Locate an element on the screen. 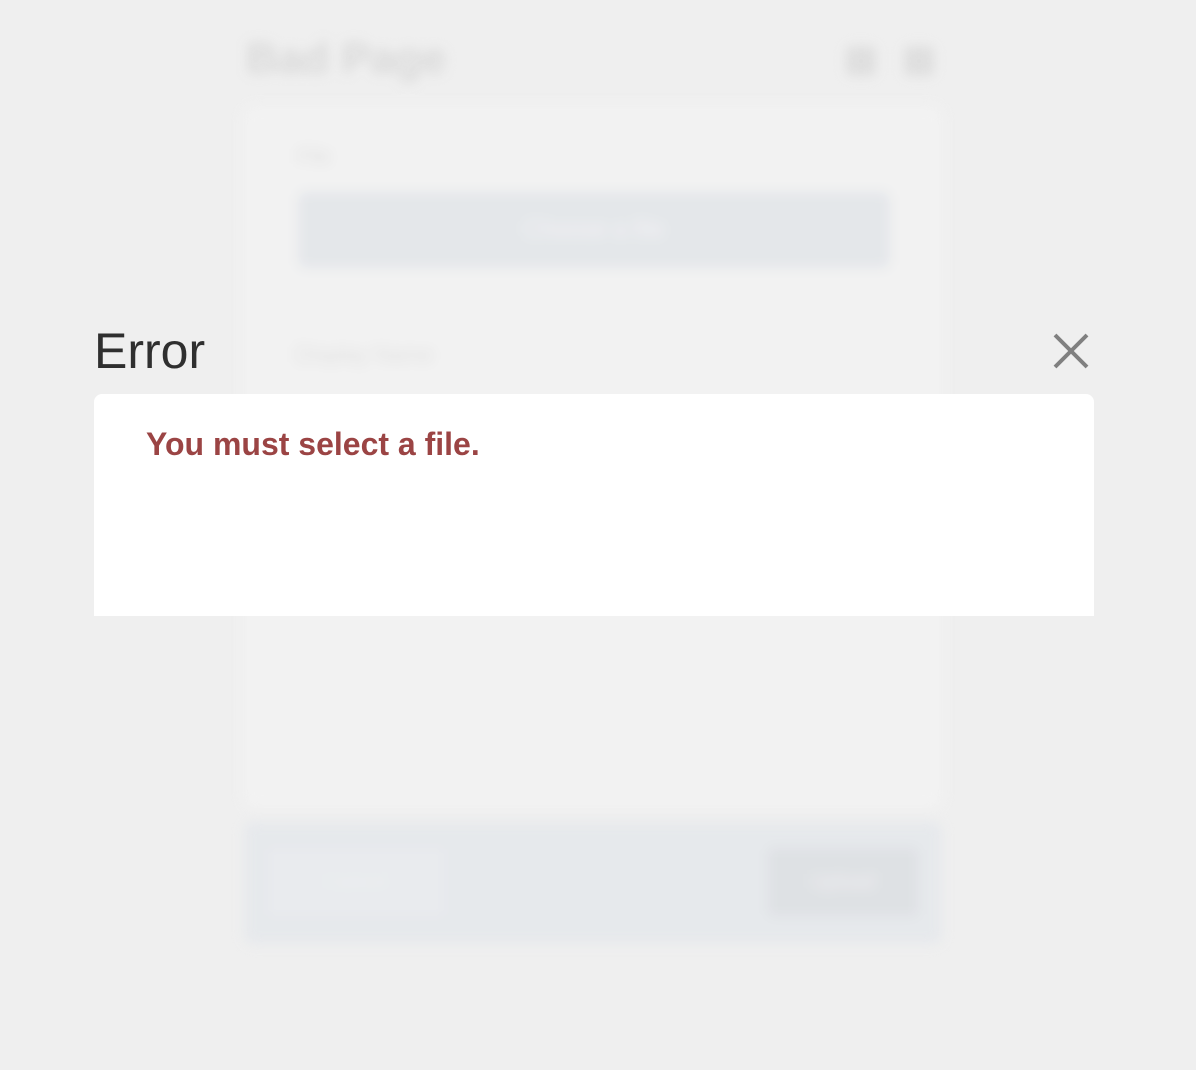  close-button is located at coordinates (1071, 351).